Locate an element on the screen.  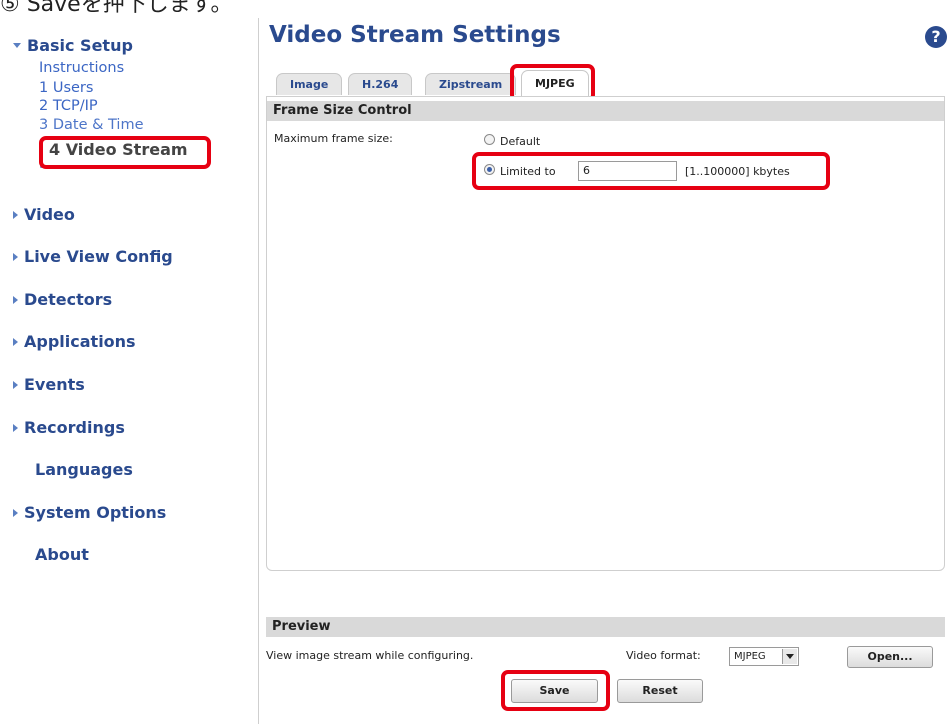
radio-limited-to-label: Limited to is located at coordinates (528, 171).